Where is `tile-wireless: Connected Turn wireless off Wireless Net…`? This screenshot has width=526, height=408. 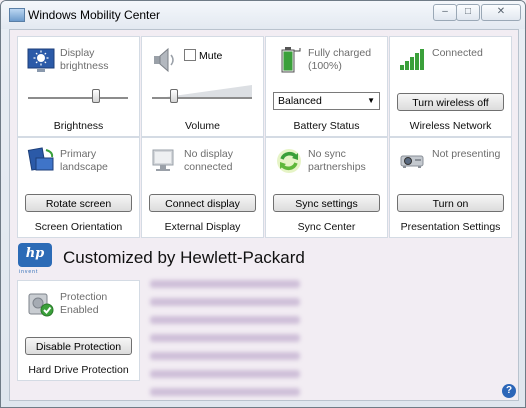 tile-wireless: Connected Turn wireless off Wireless Net… is located at coordinates (450, 86).